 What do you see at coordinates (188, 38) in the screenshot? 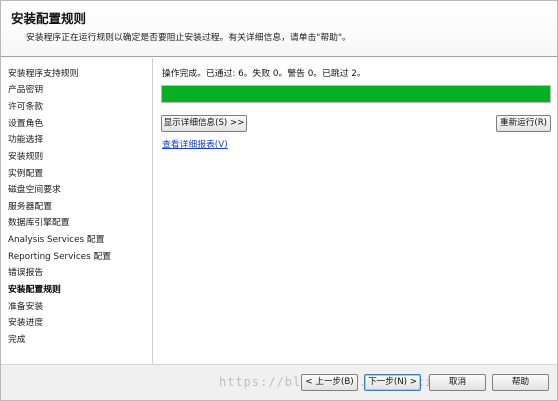
I see `page-description: 安装程序正在运行规则以确定是否要阻止安装过程。有关详细信息，请单击"帮助"。` at bounding box center [188, 38].